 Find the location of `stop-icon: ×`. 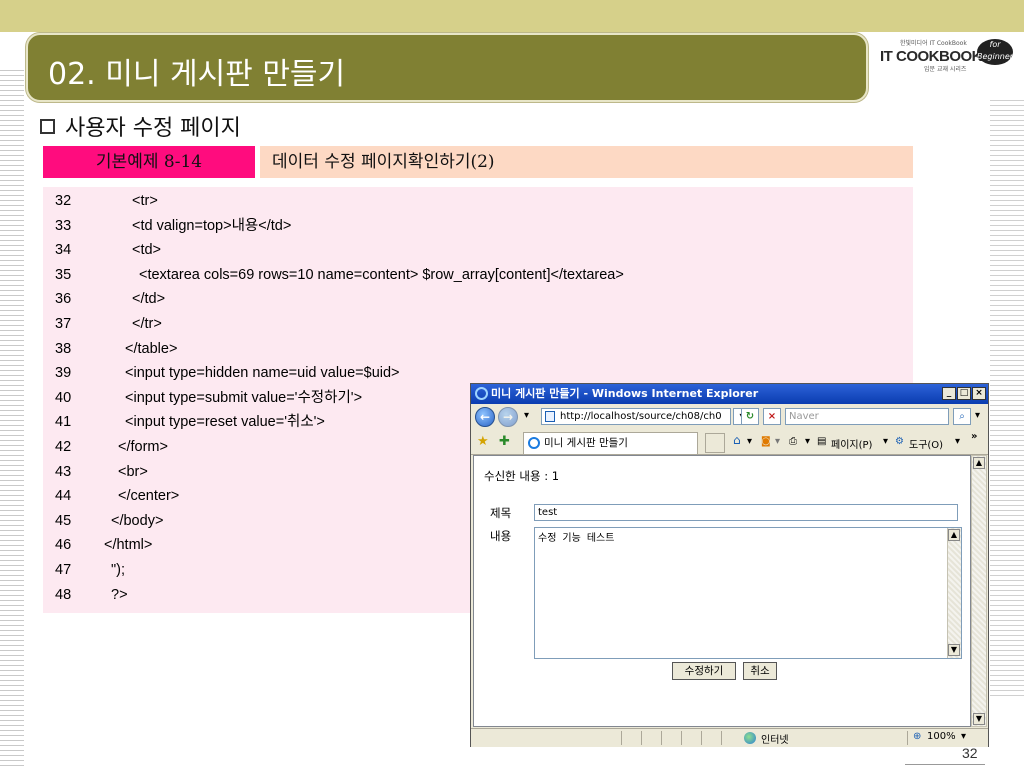

stop-icon: × is located at coordinates (772, 416).